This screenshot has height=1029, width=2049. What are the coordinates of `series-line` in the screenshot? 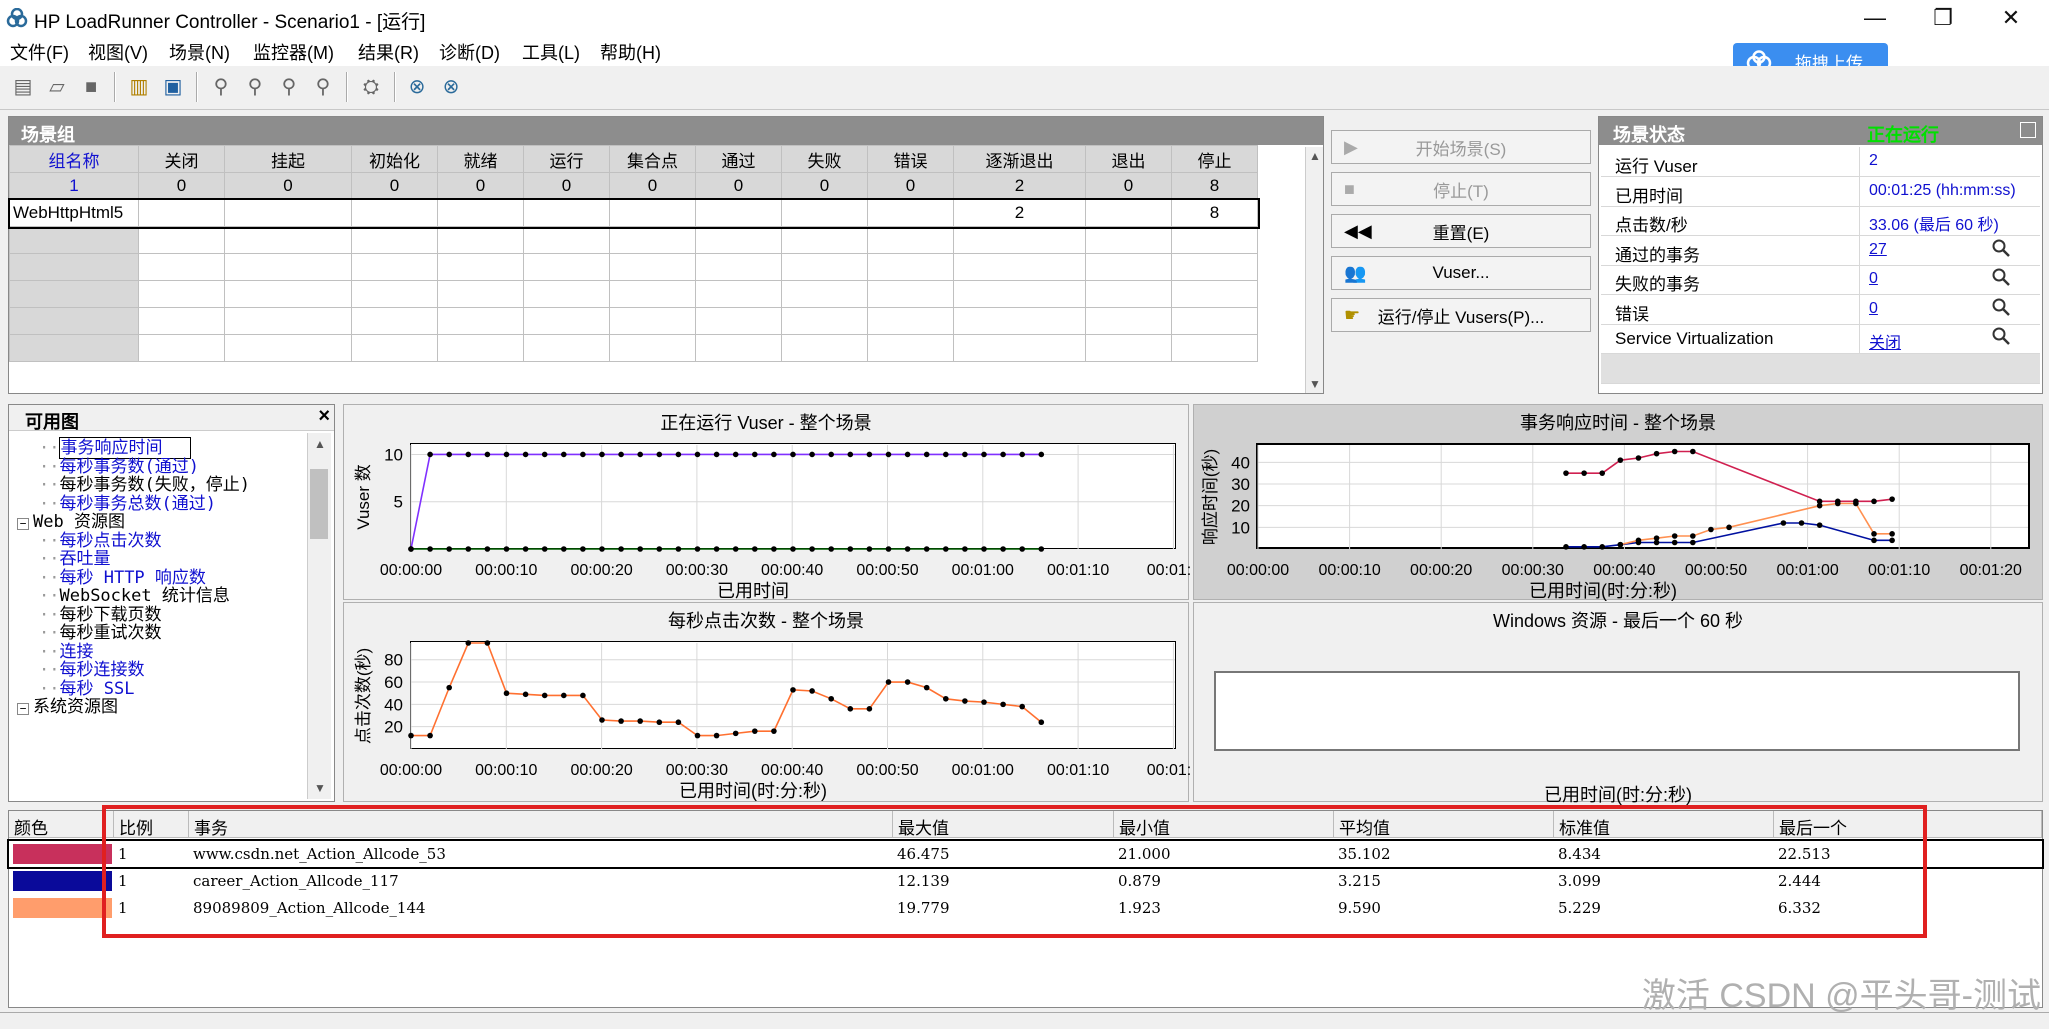 It's located at (726, 689).